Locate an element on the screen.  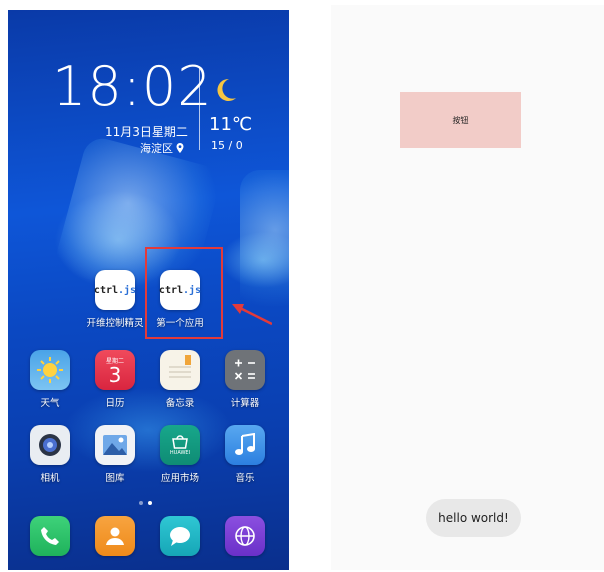
page-dot-active is located at coordinates (150, 503).